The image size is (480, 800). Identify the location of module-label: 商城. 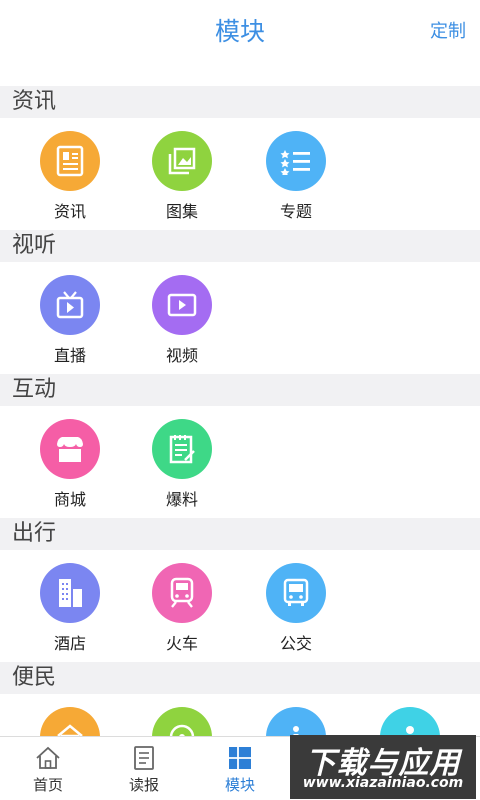
(69, 499).